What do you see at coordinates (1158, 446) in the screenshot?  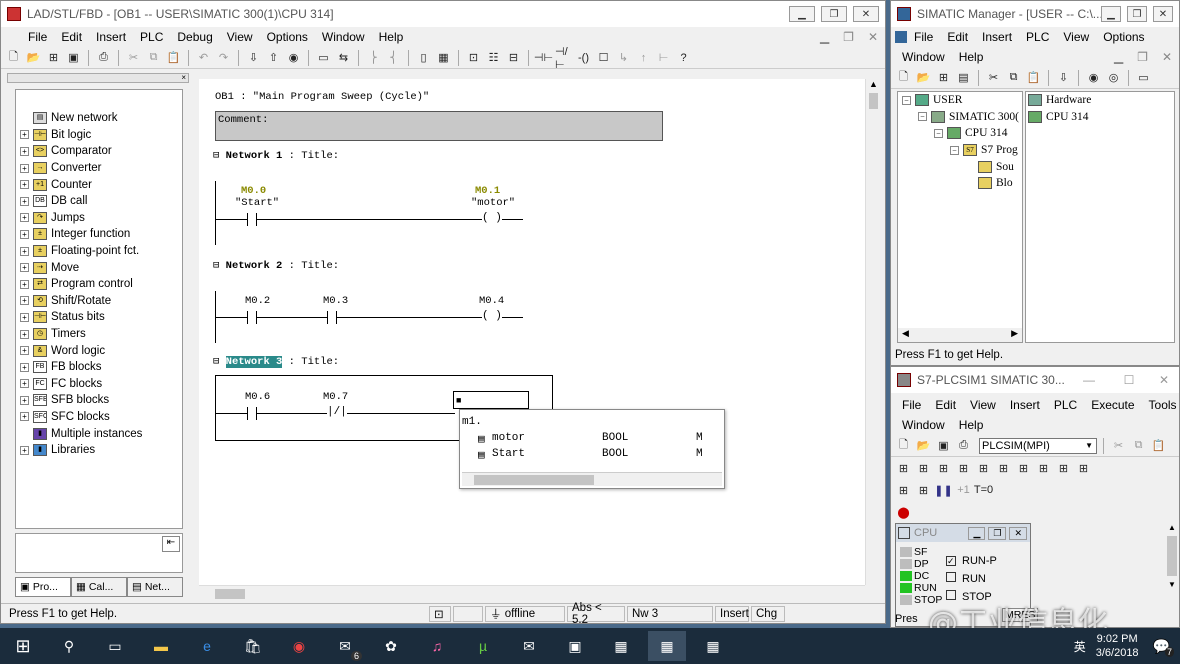 I see `paste-icon: 📋` at bounding box center [1158, 446].